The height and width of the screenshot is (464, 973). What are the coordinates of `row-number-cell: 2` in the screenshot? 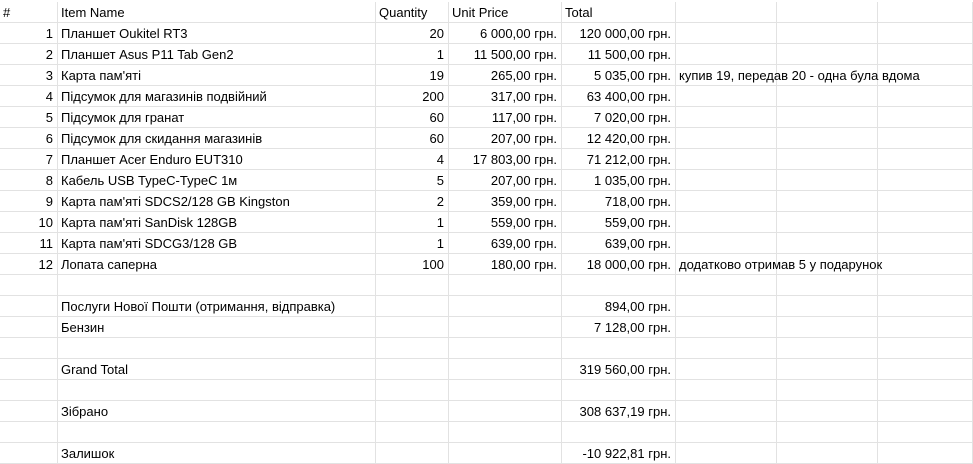 It's located at (29, 54).